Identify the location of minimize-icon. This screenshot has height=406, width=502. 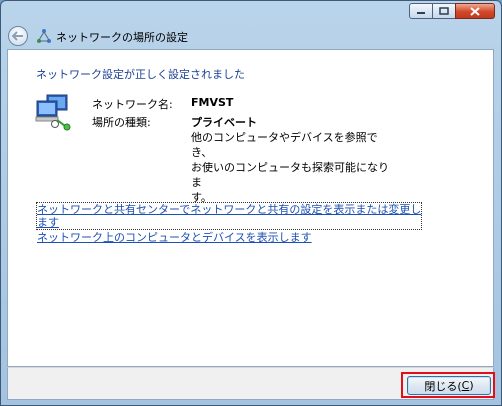
(421, 13).